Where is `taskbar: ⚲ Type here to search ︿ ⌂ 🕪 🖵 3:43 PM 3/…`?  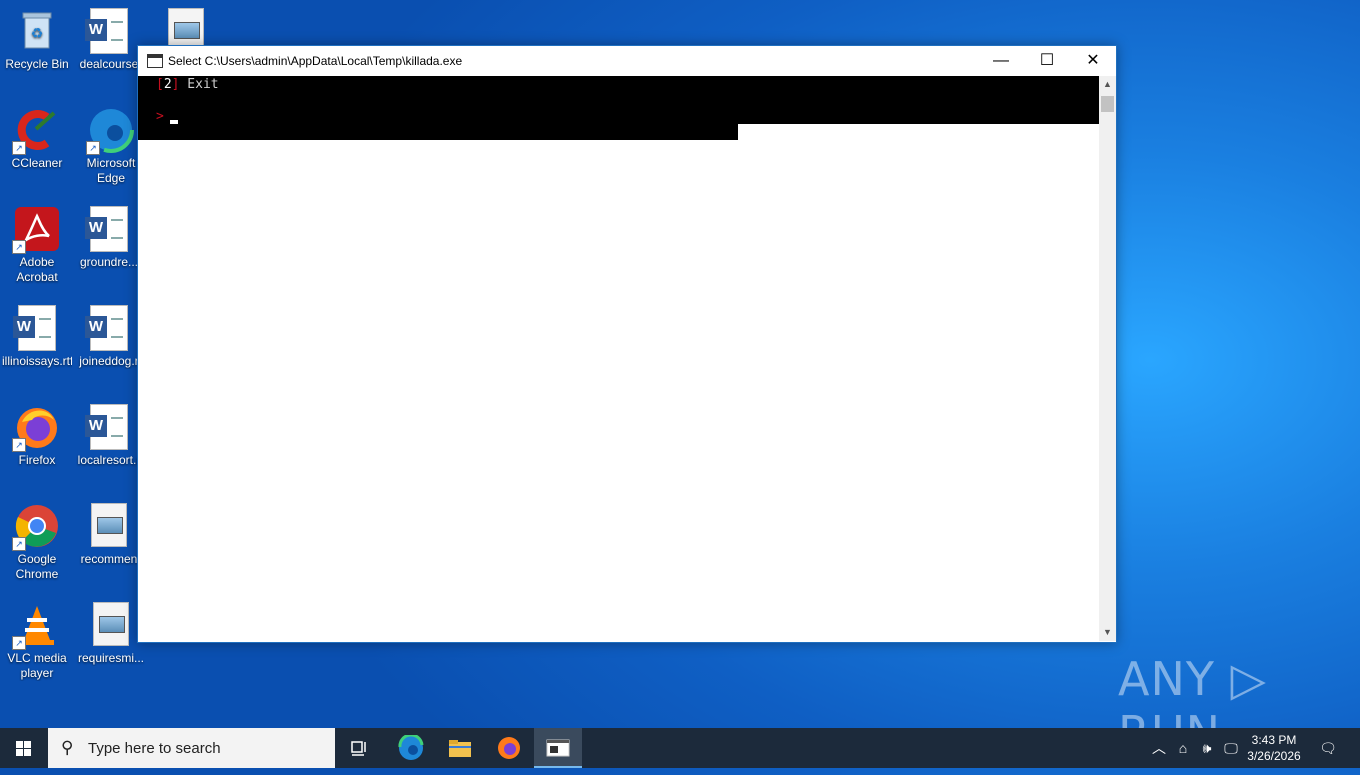
taskbar: ⚲ Type here to search ︿ ⌂ 🕪 🖵 3:43 PM 3/… is located at coordinates (680, 748).